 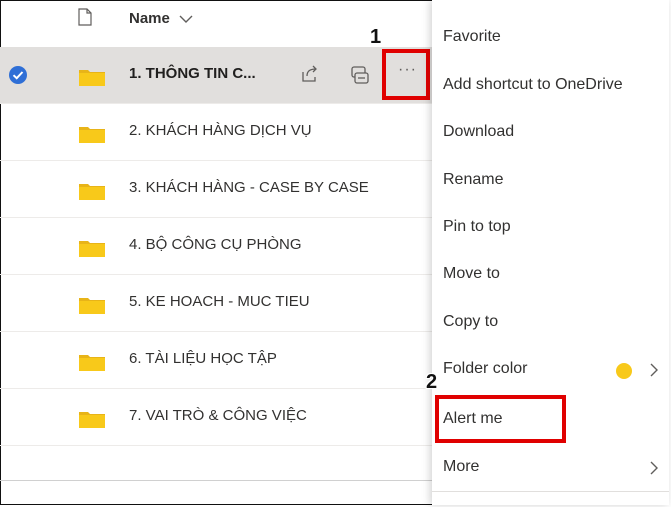 I want to click on alert-me-highlight, so click(x=500, y=419).